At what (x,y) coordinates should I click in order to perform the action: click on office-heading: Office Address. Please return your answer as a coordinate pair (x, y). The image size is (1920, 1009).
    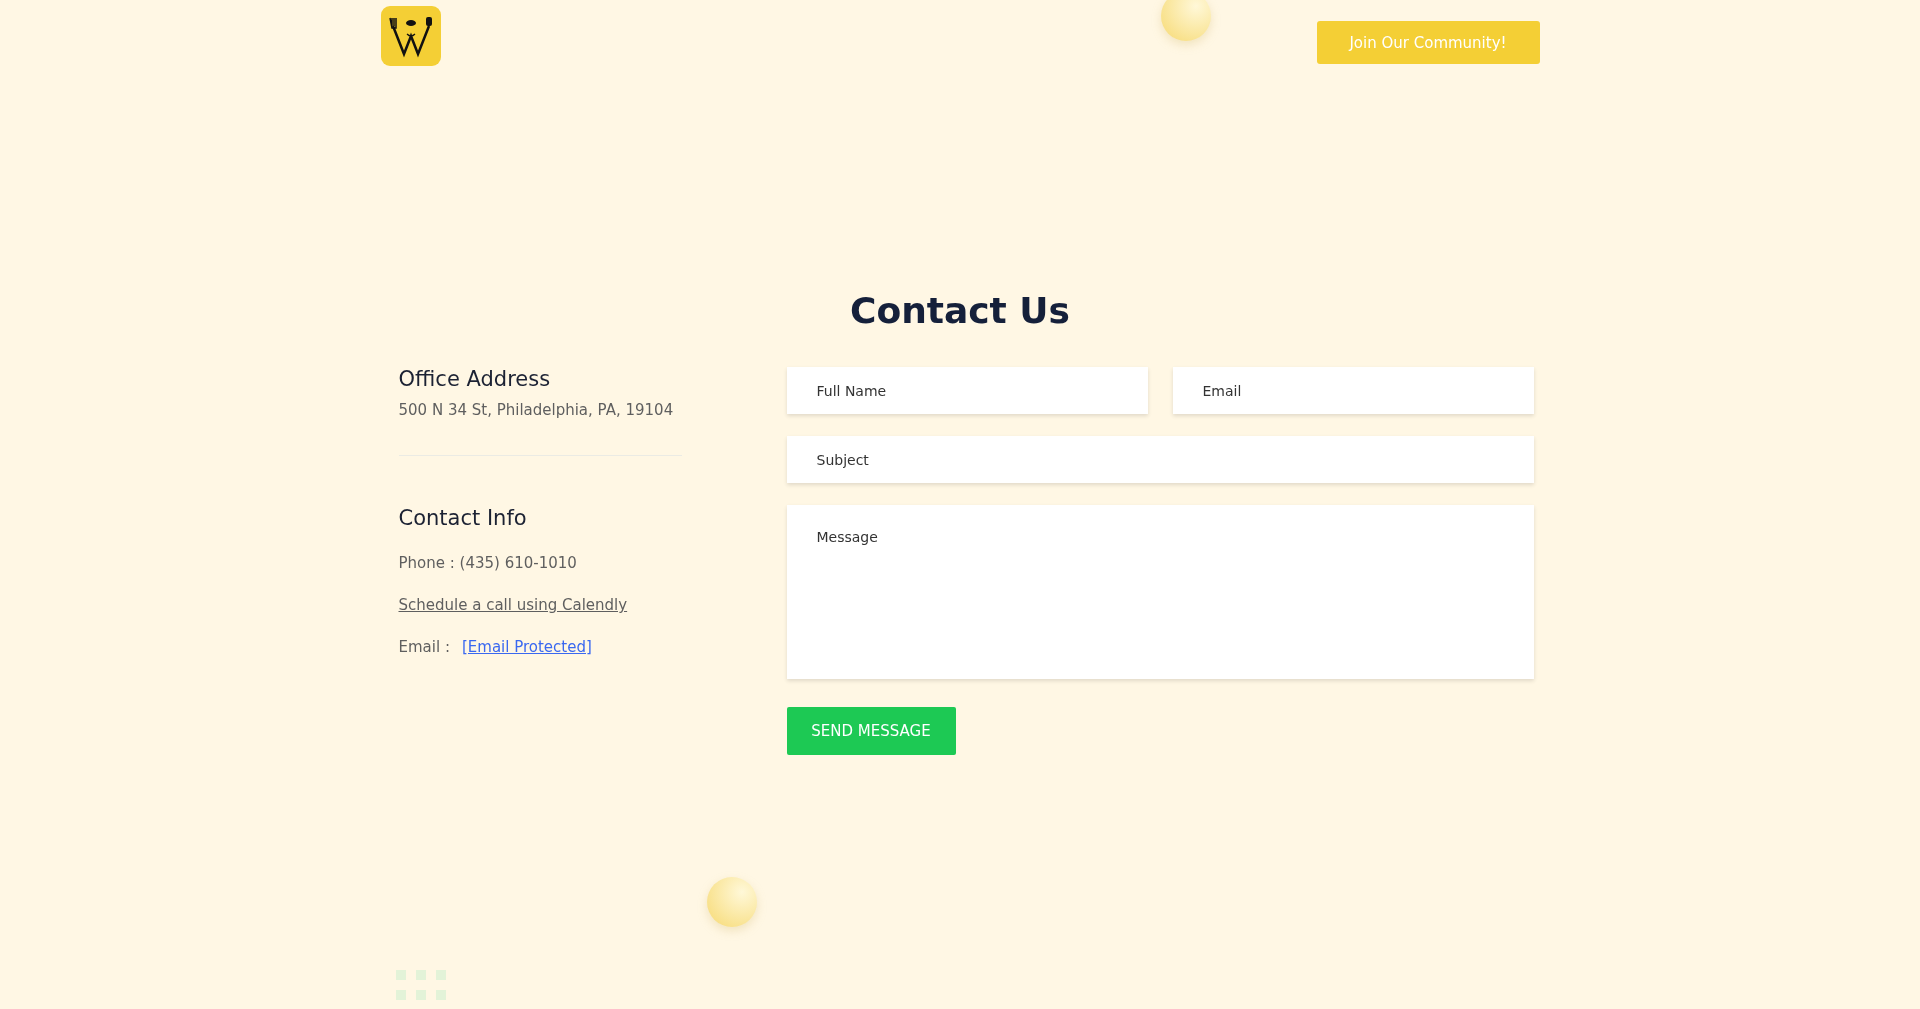
    Looking at the image, I should click on (474, 379).